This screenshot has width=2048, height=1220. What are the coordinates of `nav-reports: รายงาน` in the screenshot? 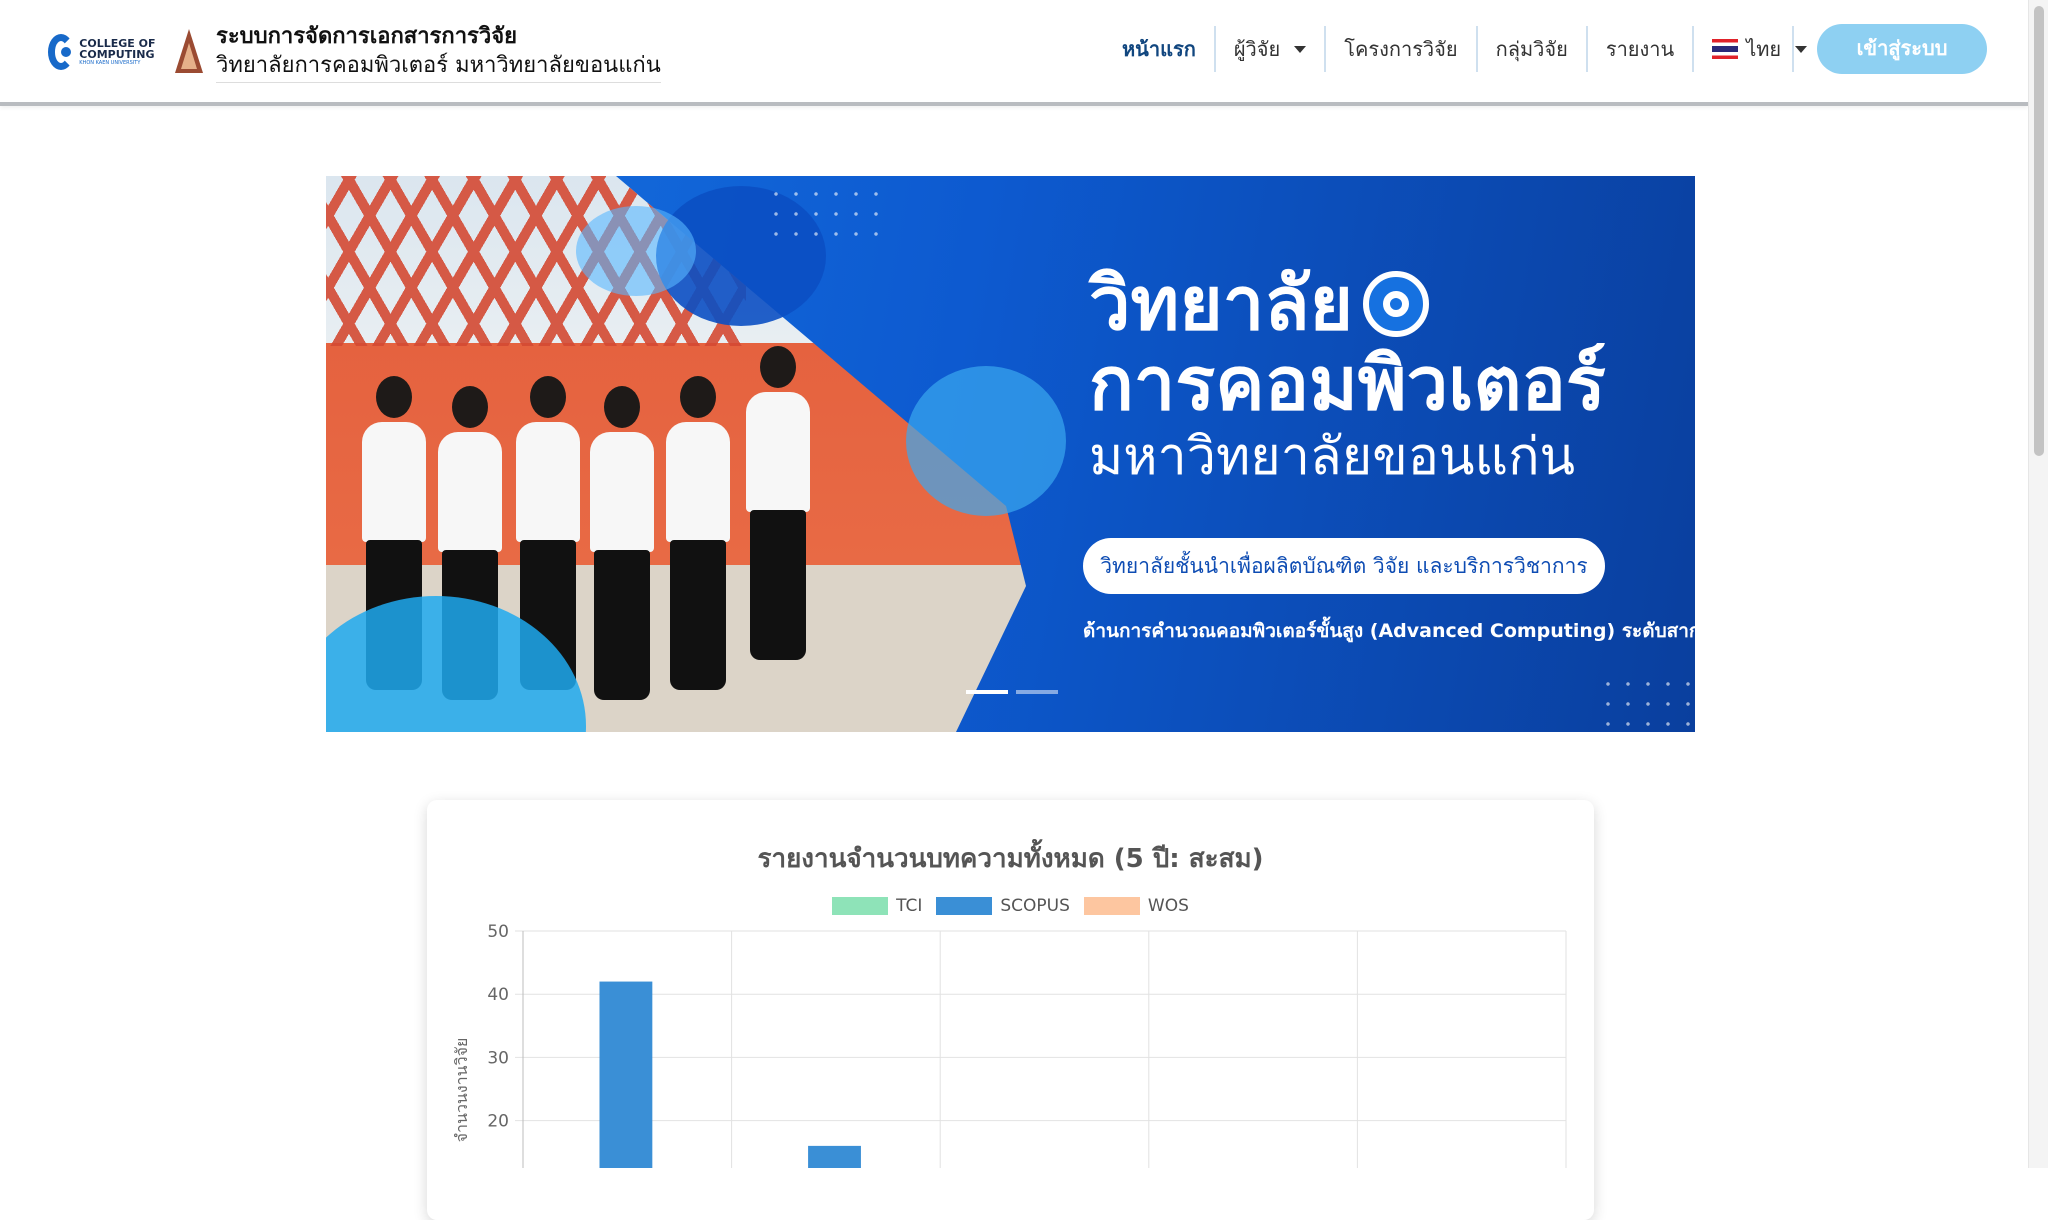 It's located at (1638, 49).